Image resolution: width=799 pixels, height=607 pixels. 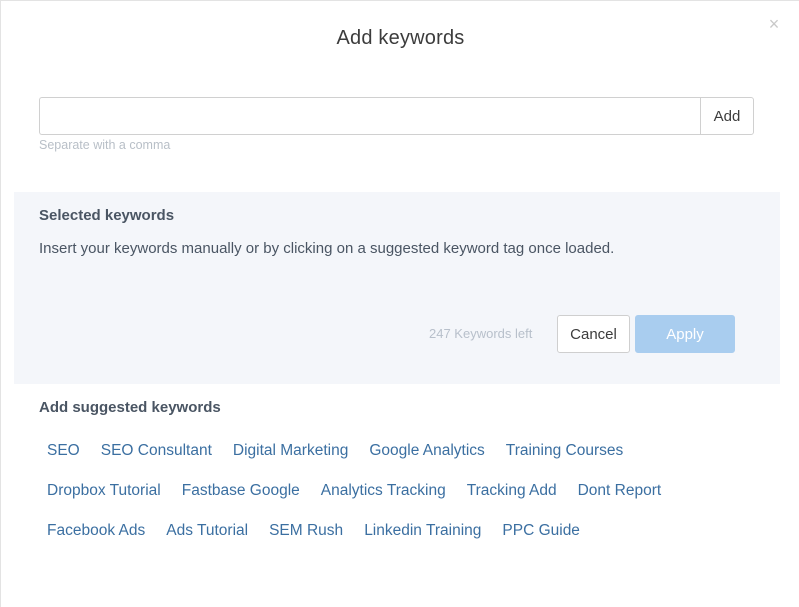 What do you see at coordinates (104, 491) in the screenshot?
I see `keyword-tag: Dropbox Tutorial` at bounding box center [104, 491].